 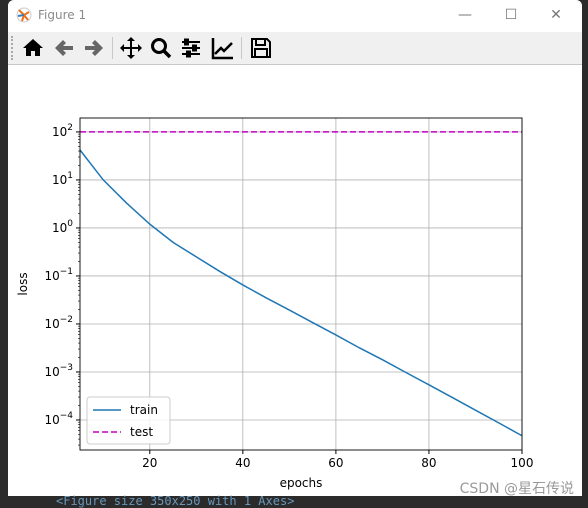 What do you see at coordinates (428, 463) in the screenshot?
I see `x-tick-label: 80` at bounding box center [428, 463].